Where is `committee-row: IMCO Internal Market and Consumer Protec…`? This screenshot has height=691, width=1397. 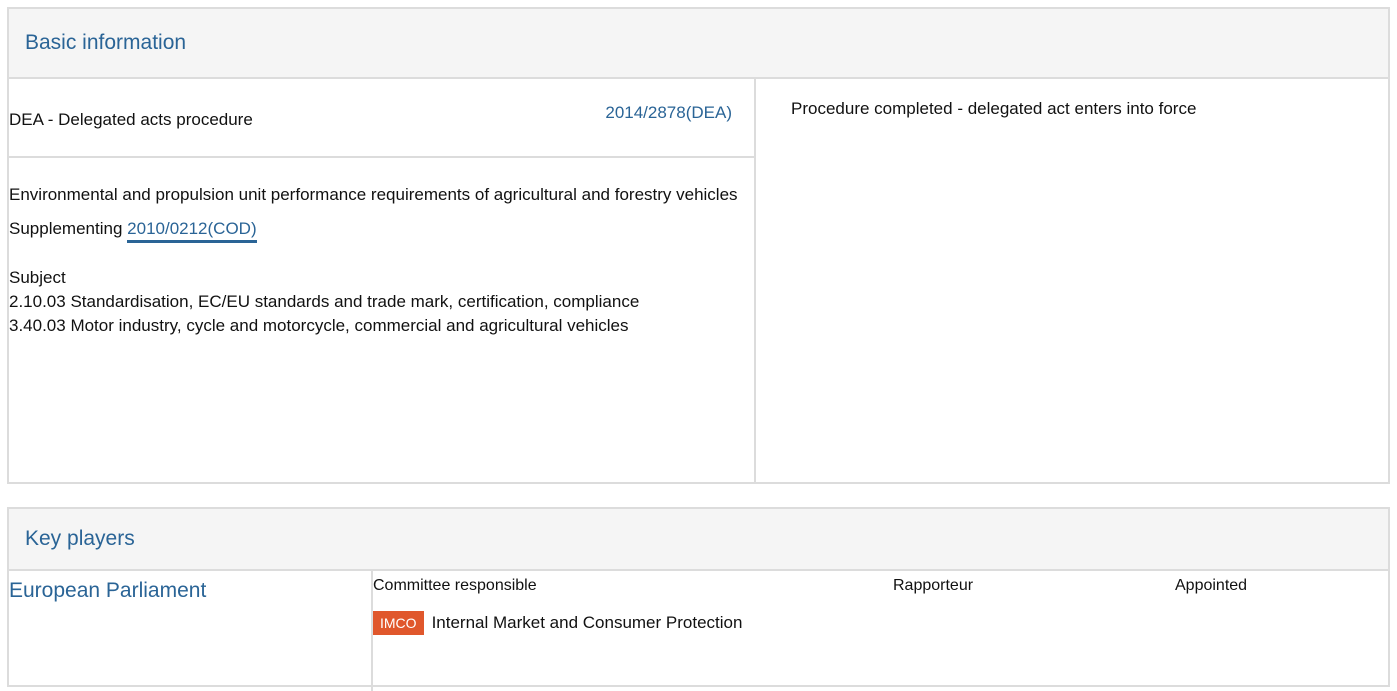 committee-row: IMCO Internal Market and Consumer Protec… is located at coordinates (880, 623).